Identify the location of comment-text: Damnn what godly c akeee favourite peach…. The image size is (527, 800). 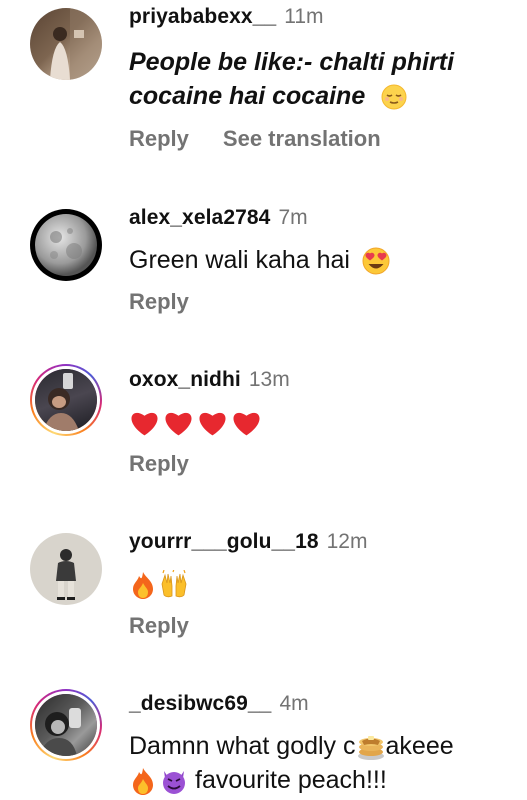
(291, 763).